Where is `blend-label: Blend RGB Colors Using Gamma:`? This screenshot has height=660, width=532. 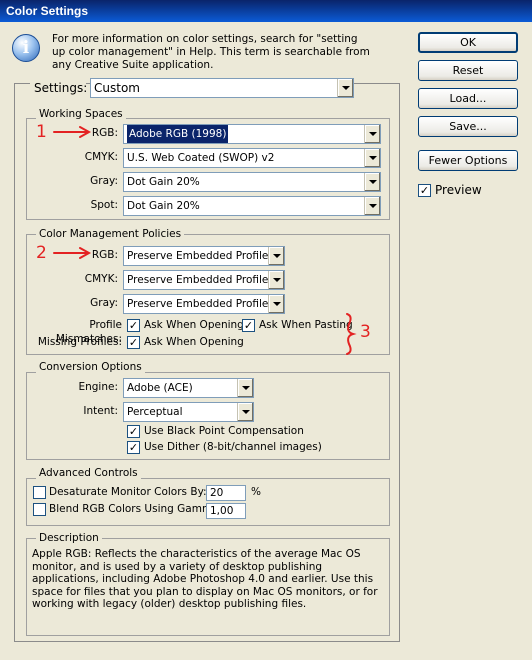 blend-label: Blend RGB Colors Using Gamma: is located at coordinates (136, 509).